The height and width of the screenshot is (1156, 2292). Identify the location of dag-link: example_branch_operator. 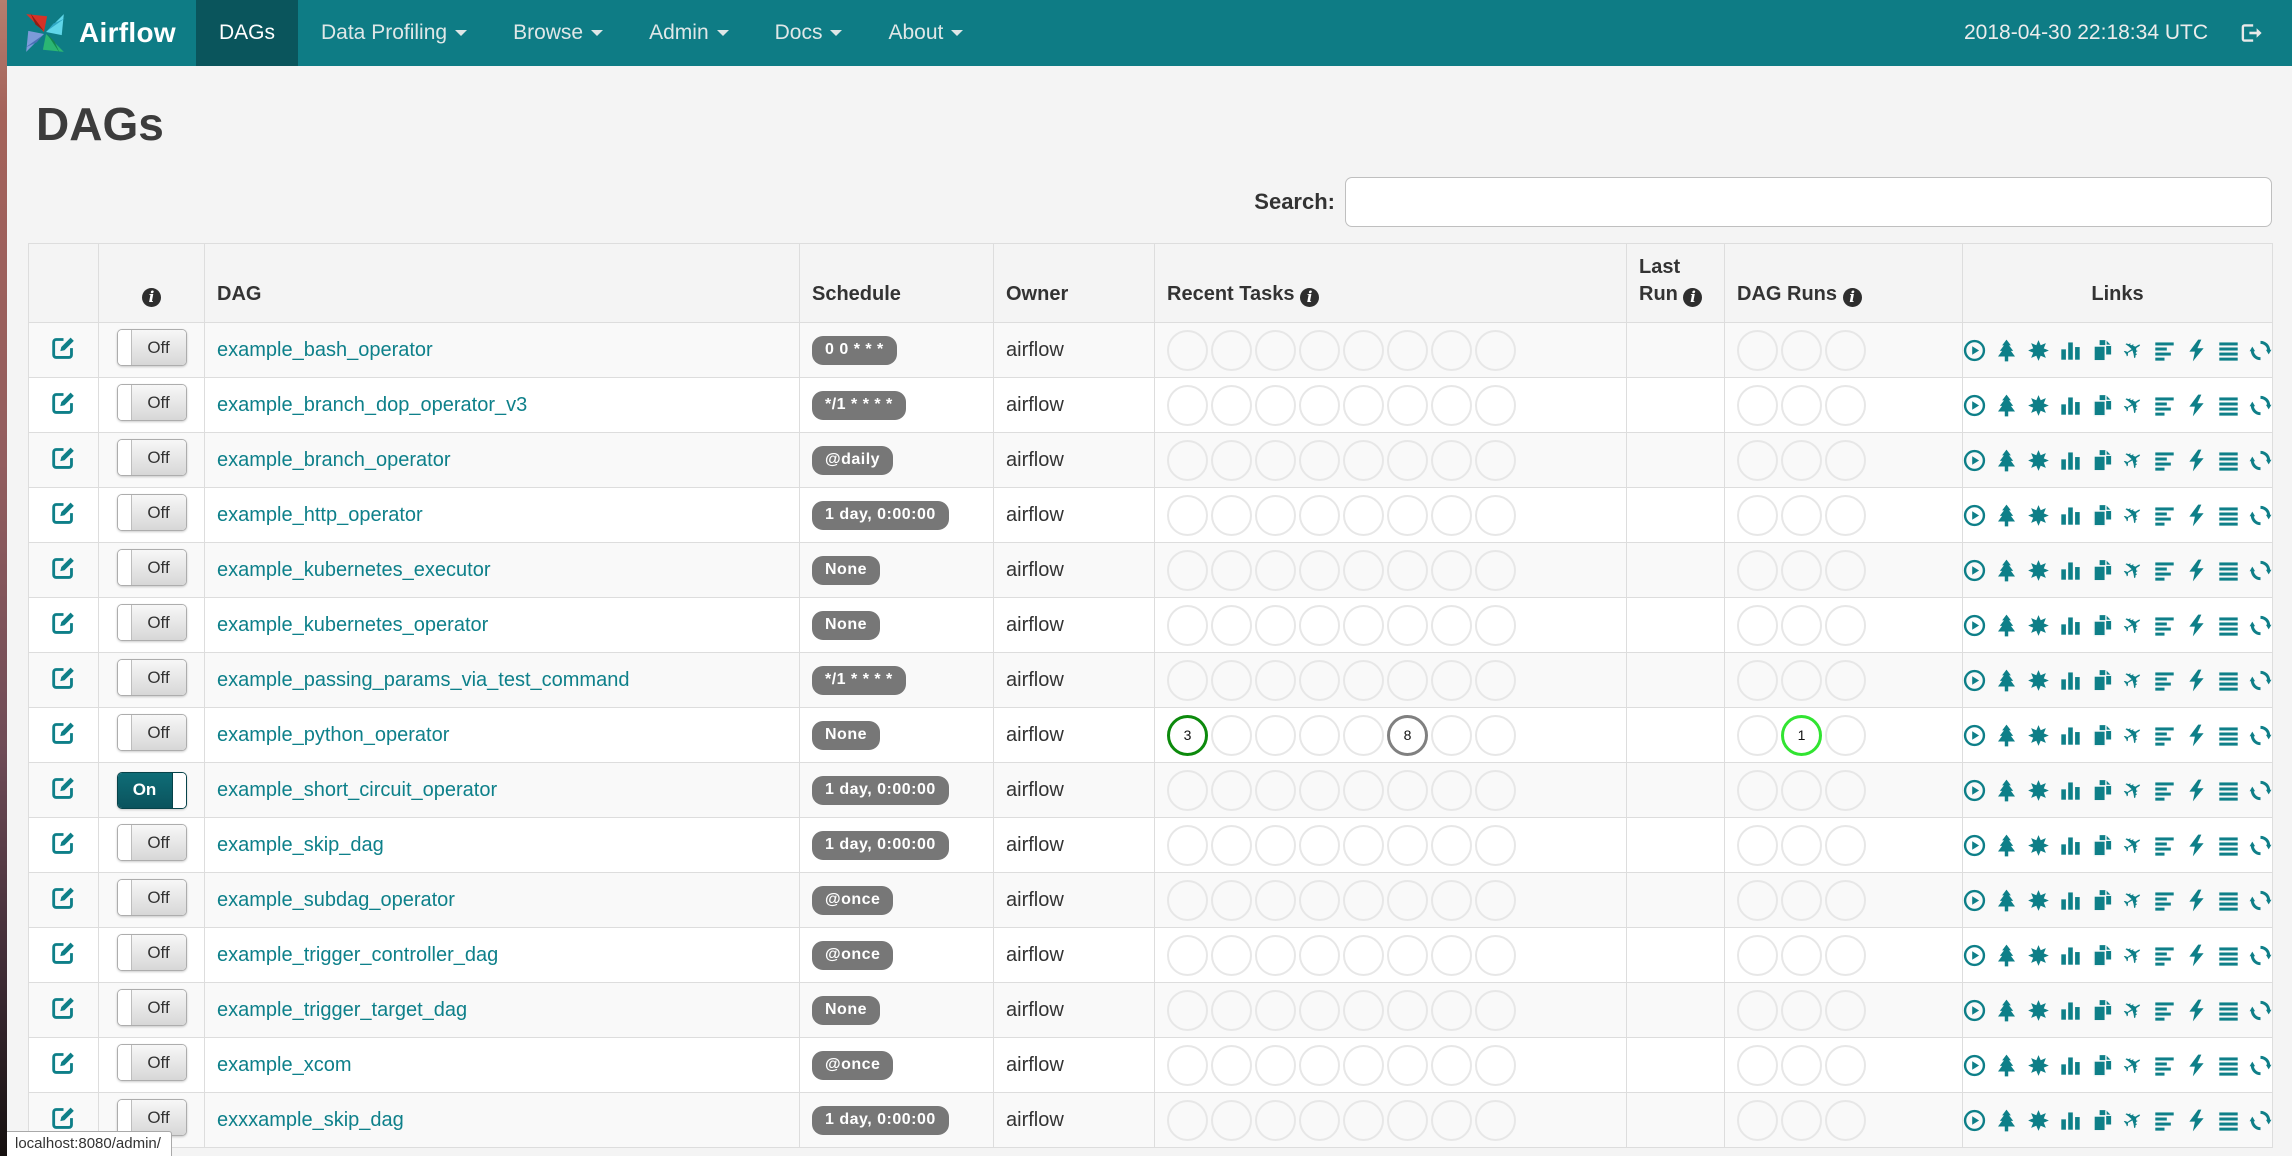
(334, 460).